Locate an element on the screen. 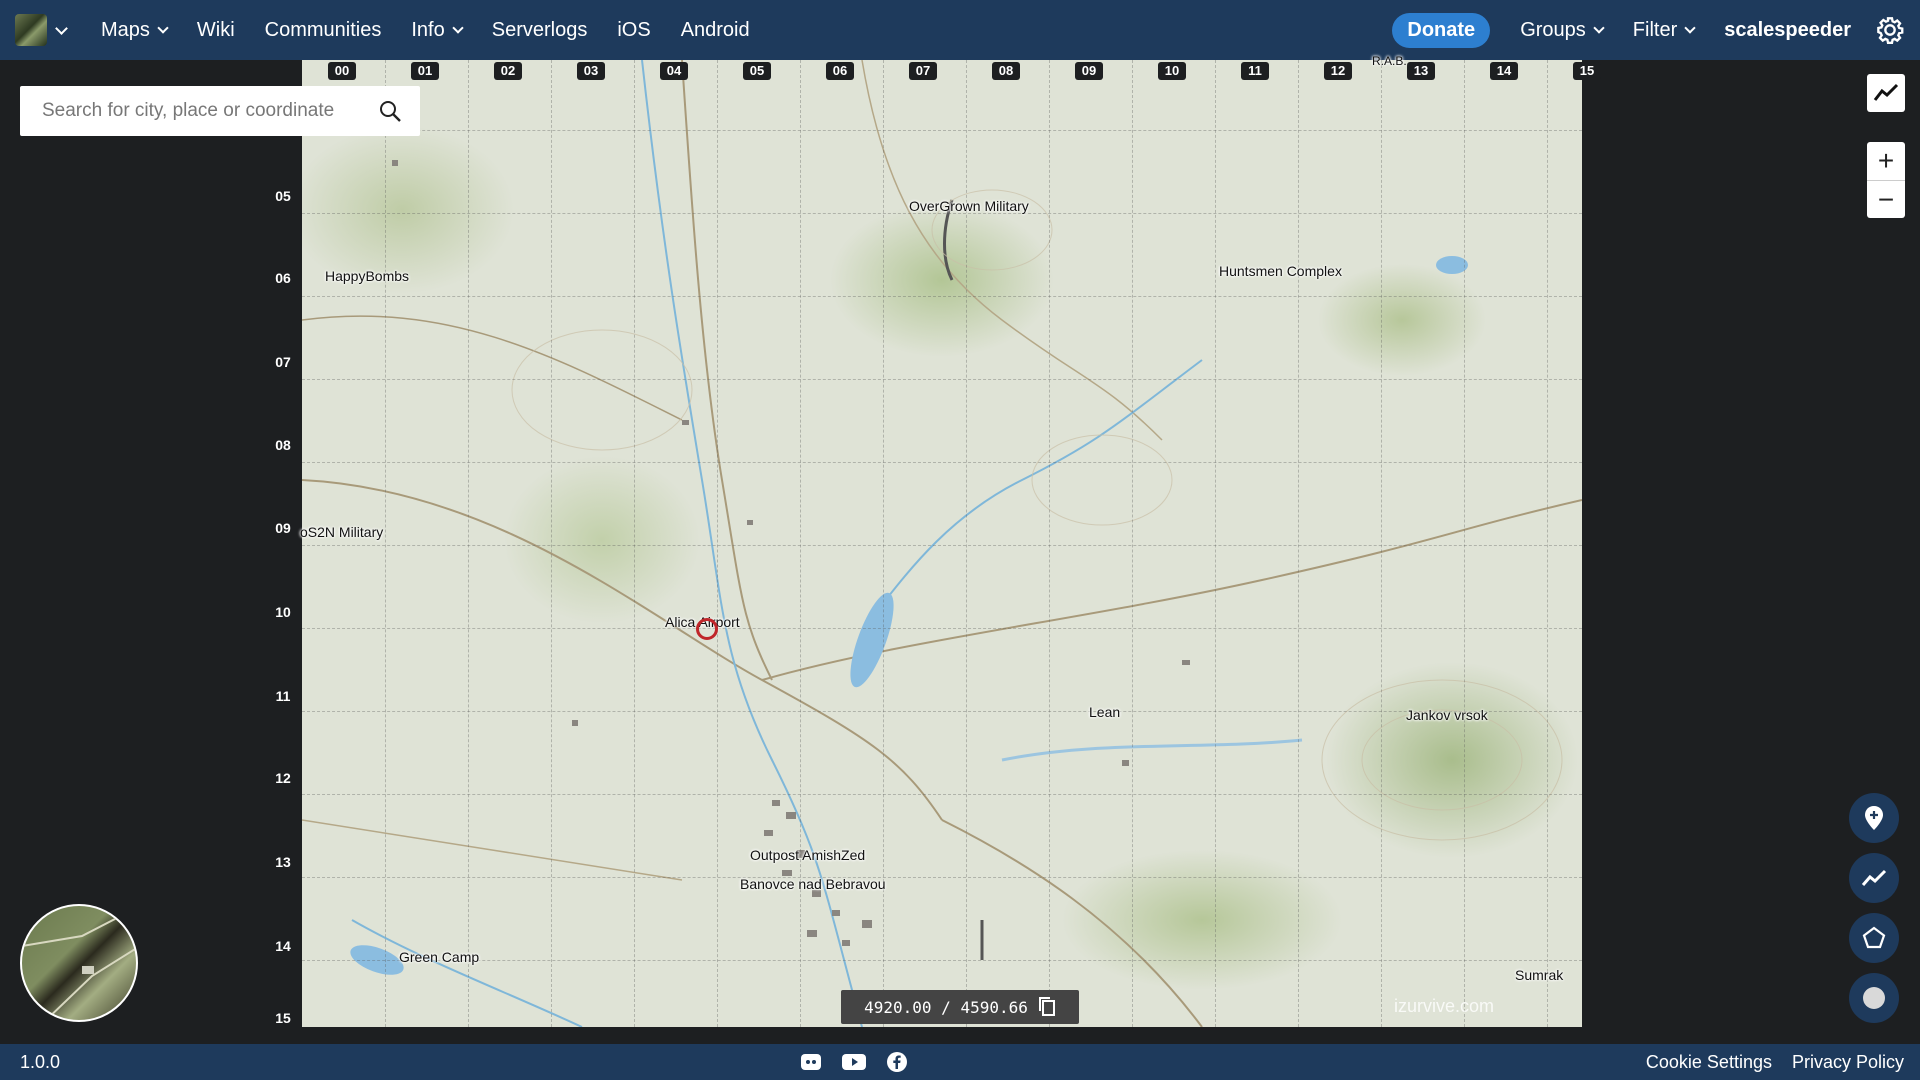 The height and width of the screenshot is (1080, 1920). grid-row-label: 10 is located at coordinates (283, 612).